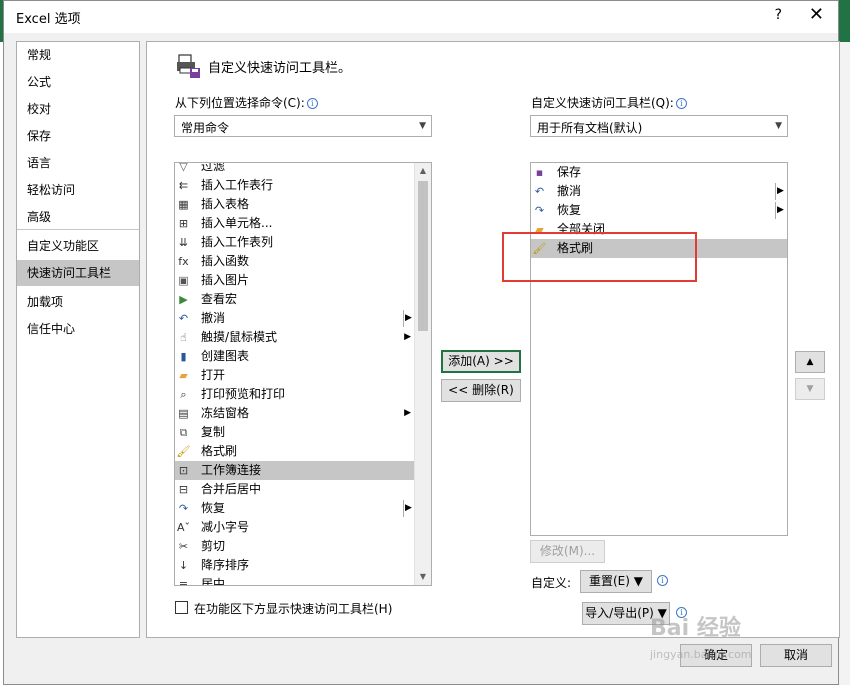 The width and height of the screenshot is (850, 685). I want to click on customizations-label: 自定义:, so click(551, 583).